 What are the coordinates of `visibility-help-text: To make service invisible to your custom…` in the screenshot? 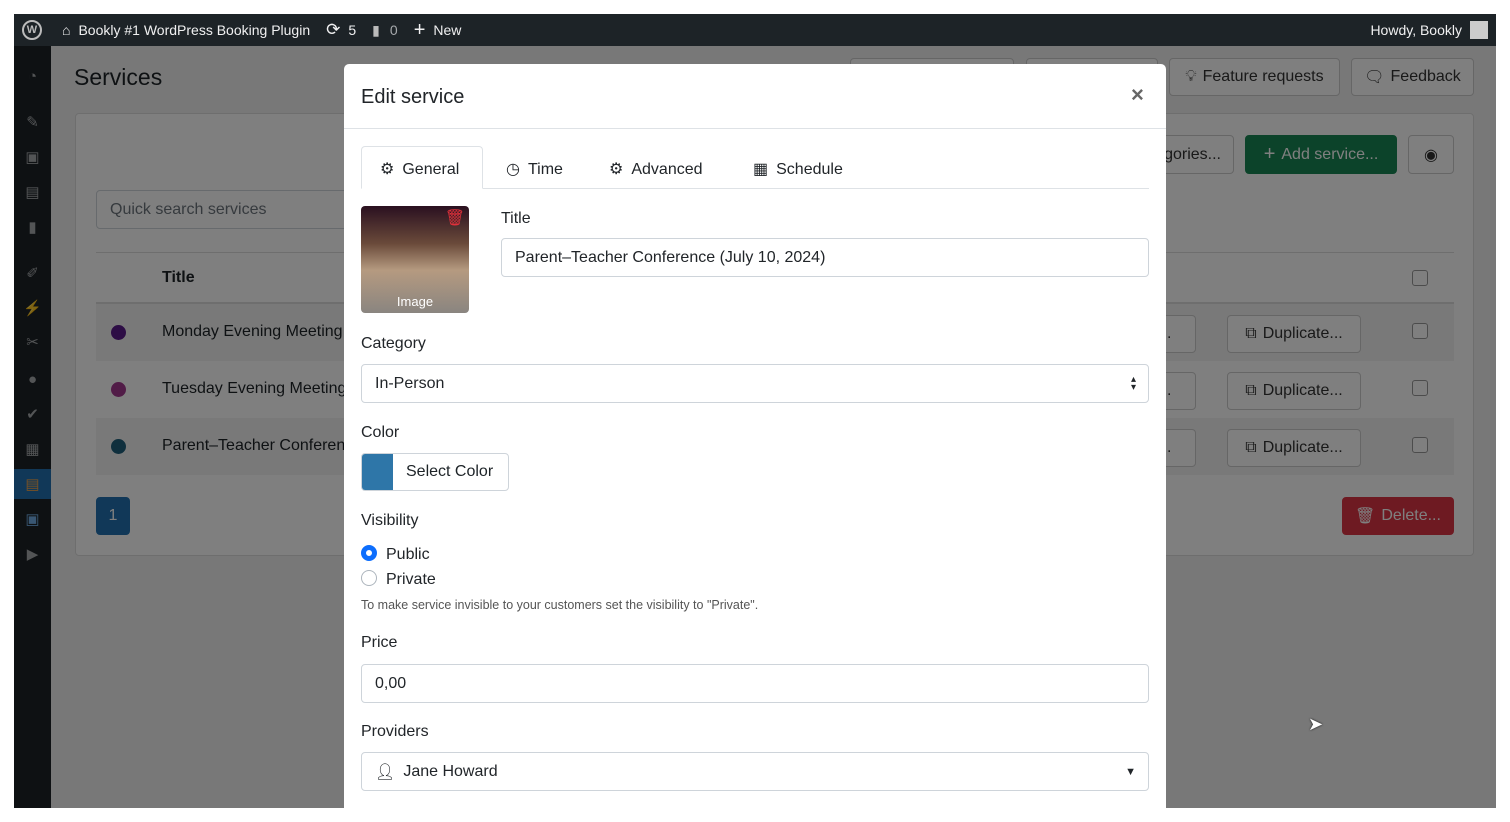 It's located at (560, 605).